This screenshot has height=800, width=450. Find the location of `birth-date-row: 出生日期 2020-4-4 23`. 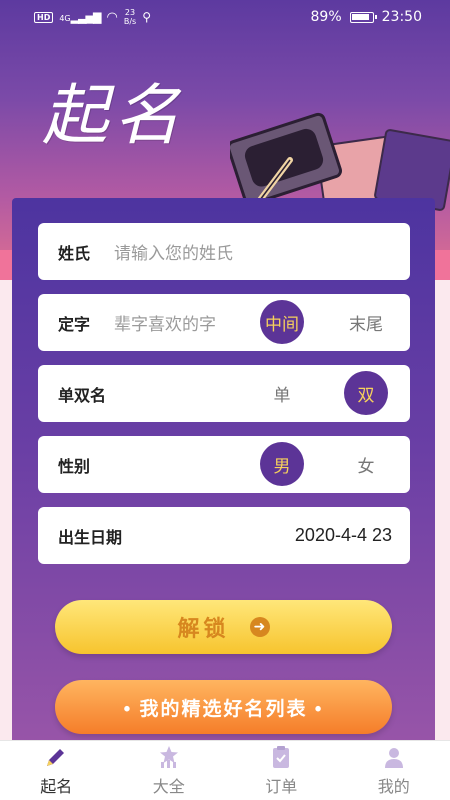

birth-date-row: 出生日期 2020-4-4 23 is located at coordinates (224, 535).